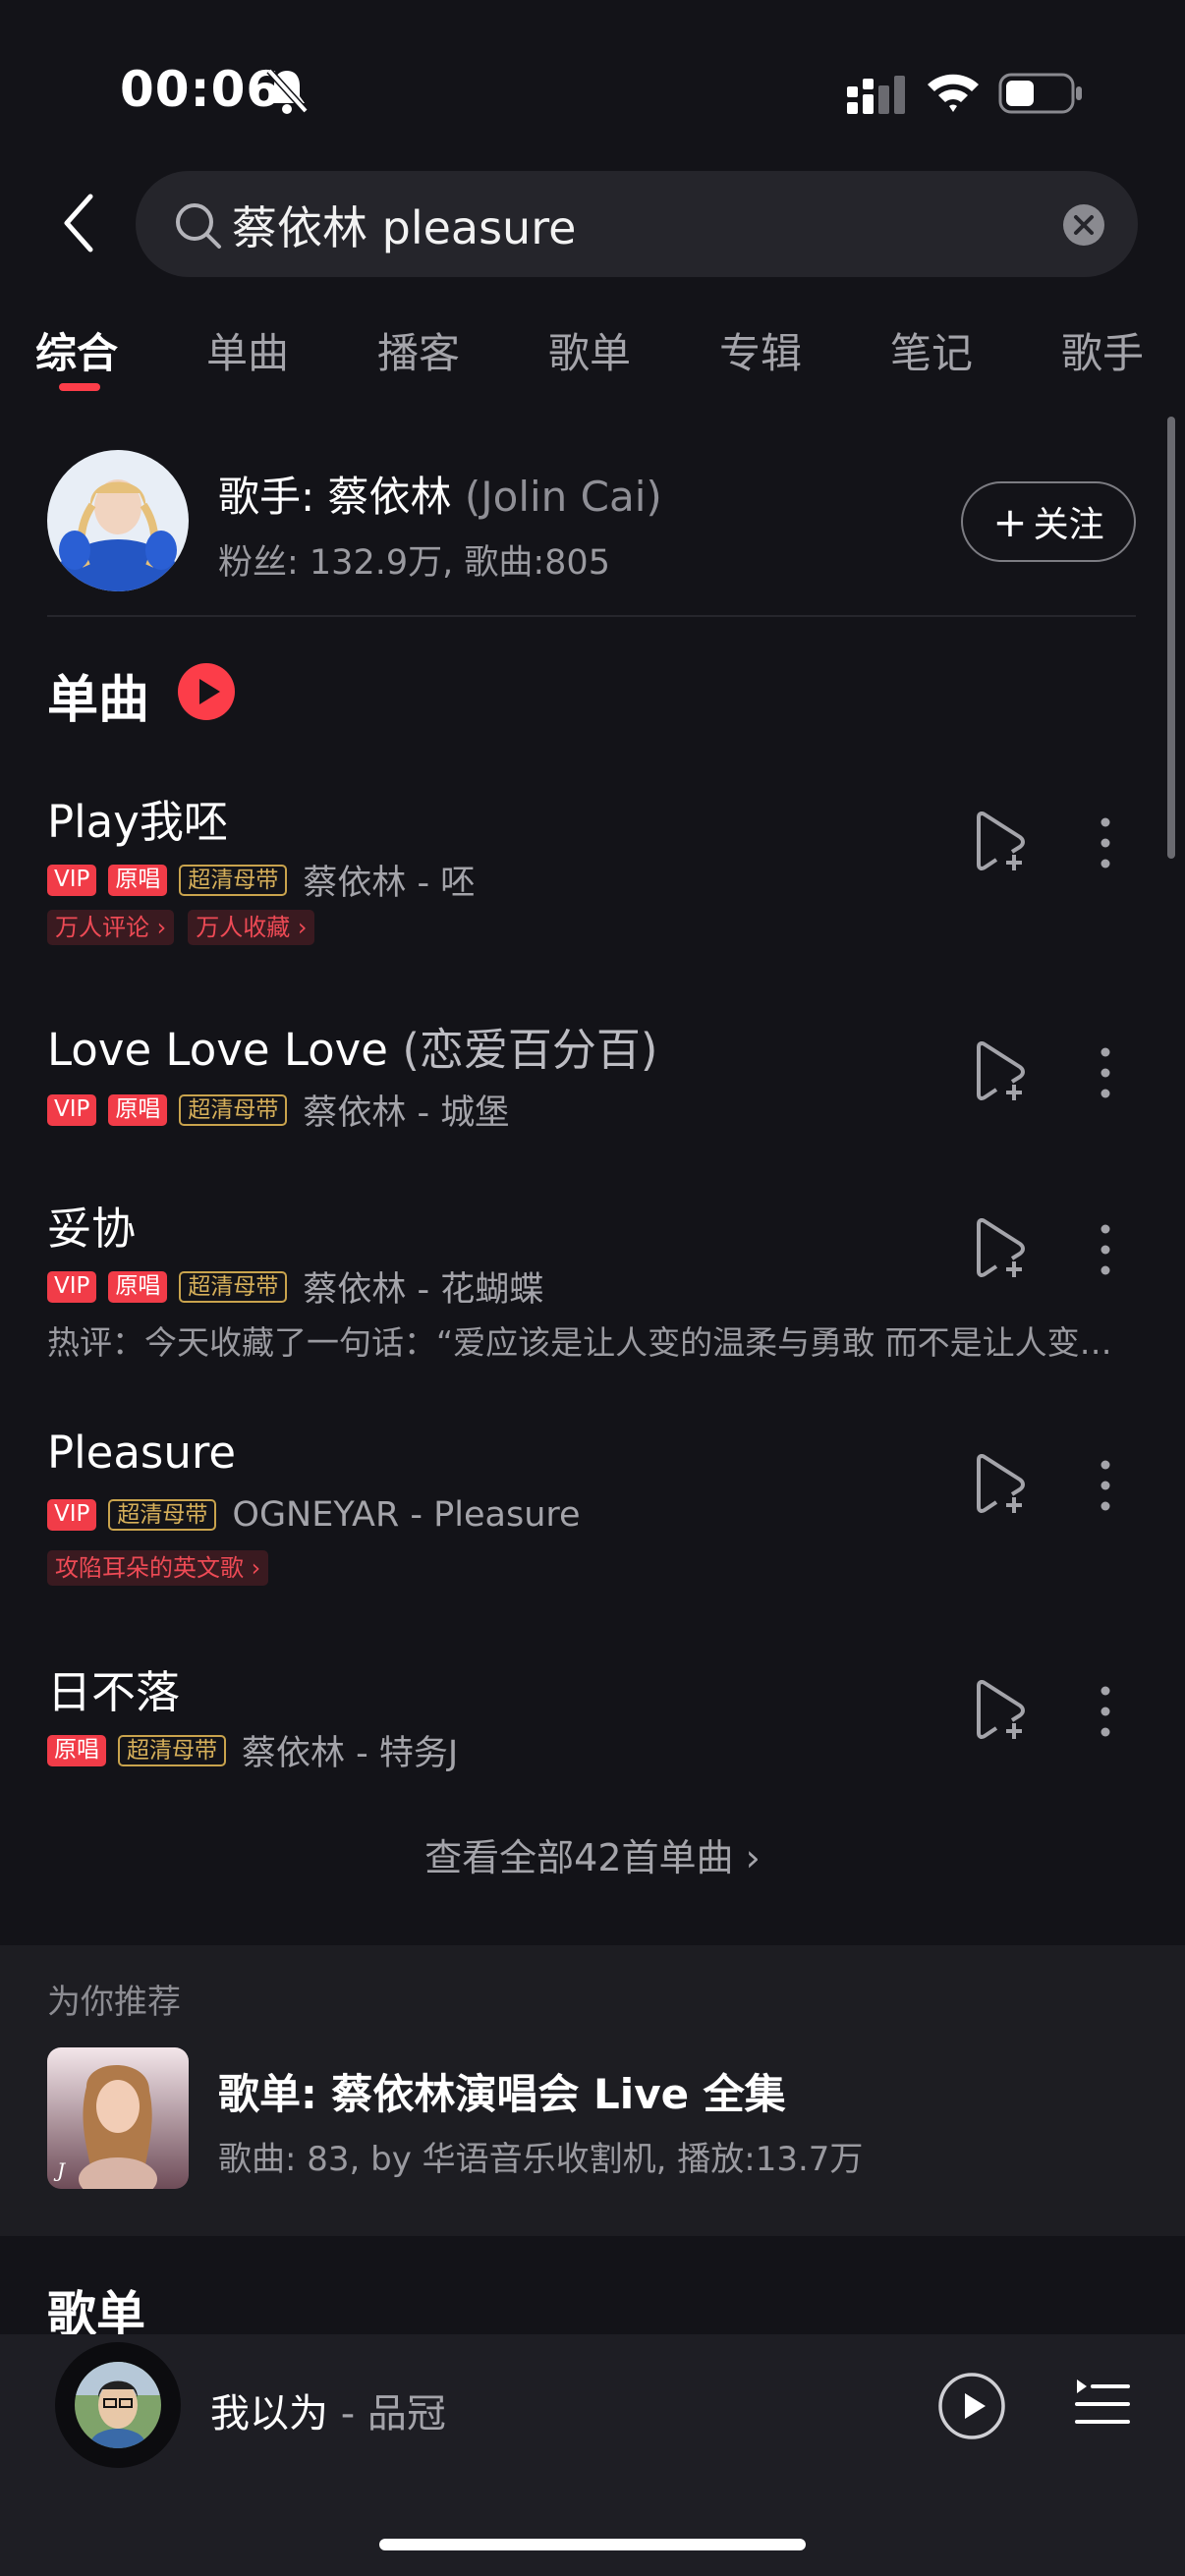  Describe the element at coordinates (99, 700) in the screenshot. I see `section-title-singles: 单曲` at that location.